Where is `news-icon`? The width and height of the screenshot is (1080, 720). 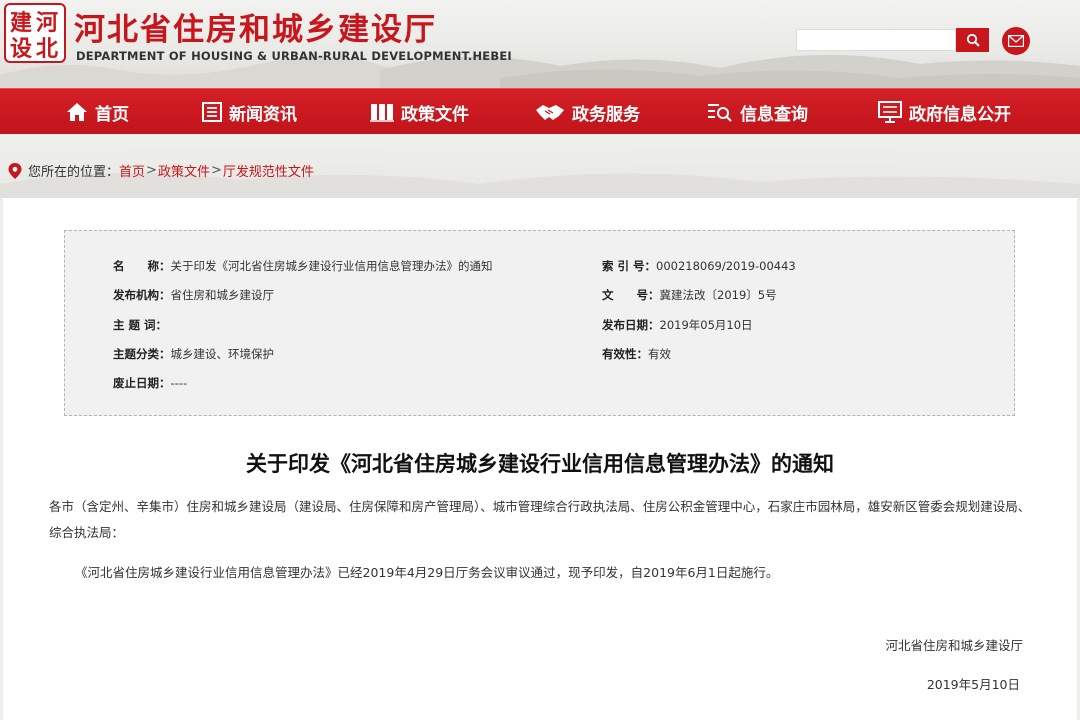 news-icon is located at coordinates (212, 112).